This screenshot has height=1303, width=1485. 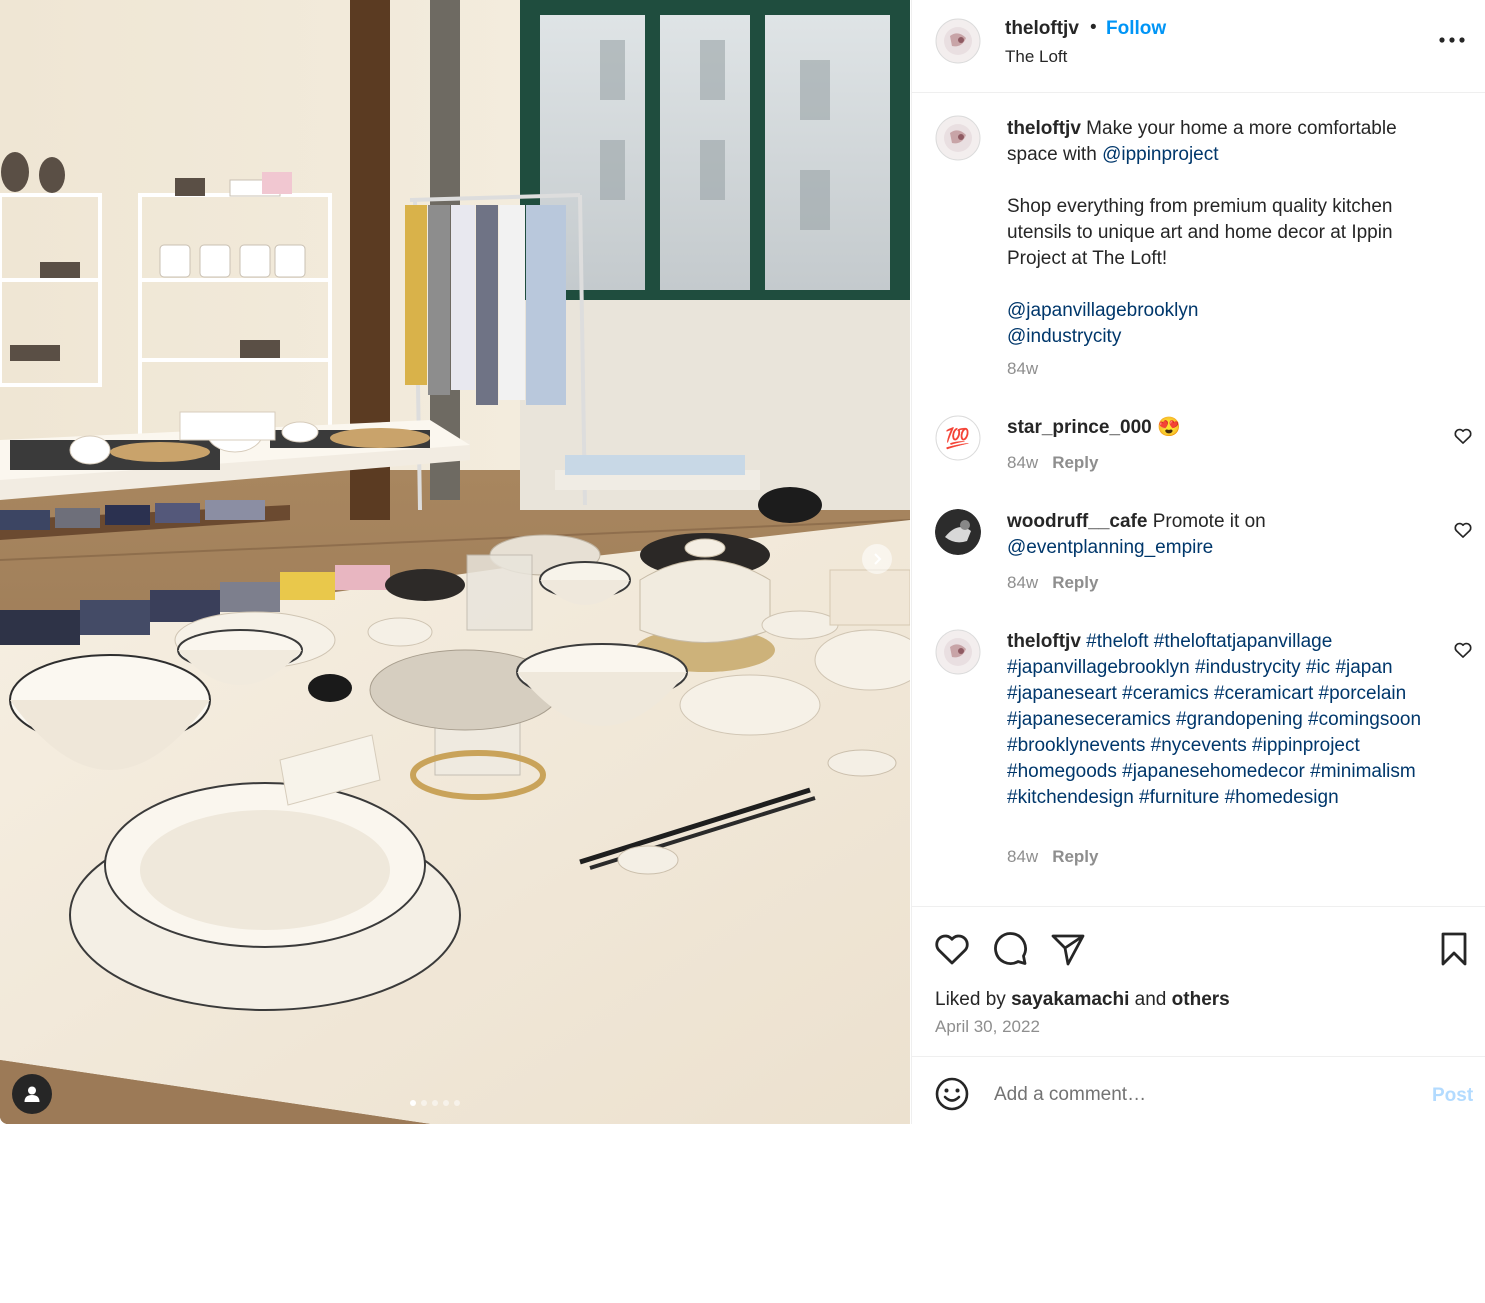 I want to click on chevron-right-icon, so click(x=878, y=559).